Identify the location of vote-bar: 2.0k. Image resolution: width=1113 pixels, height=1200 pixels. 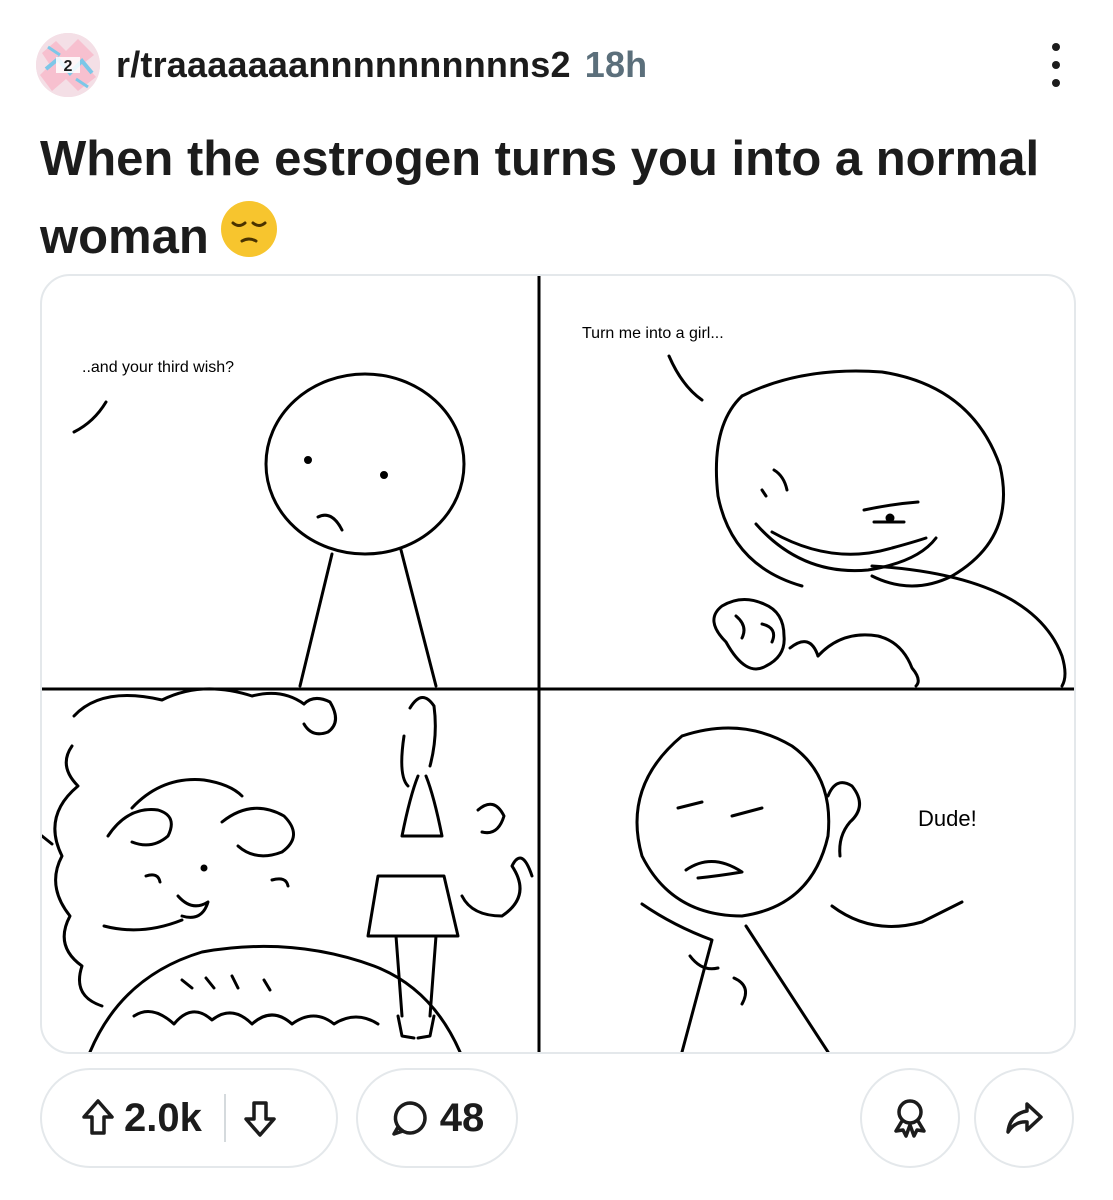
(189, 1118).